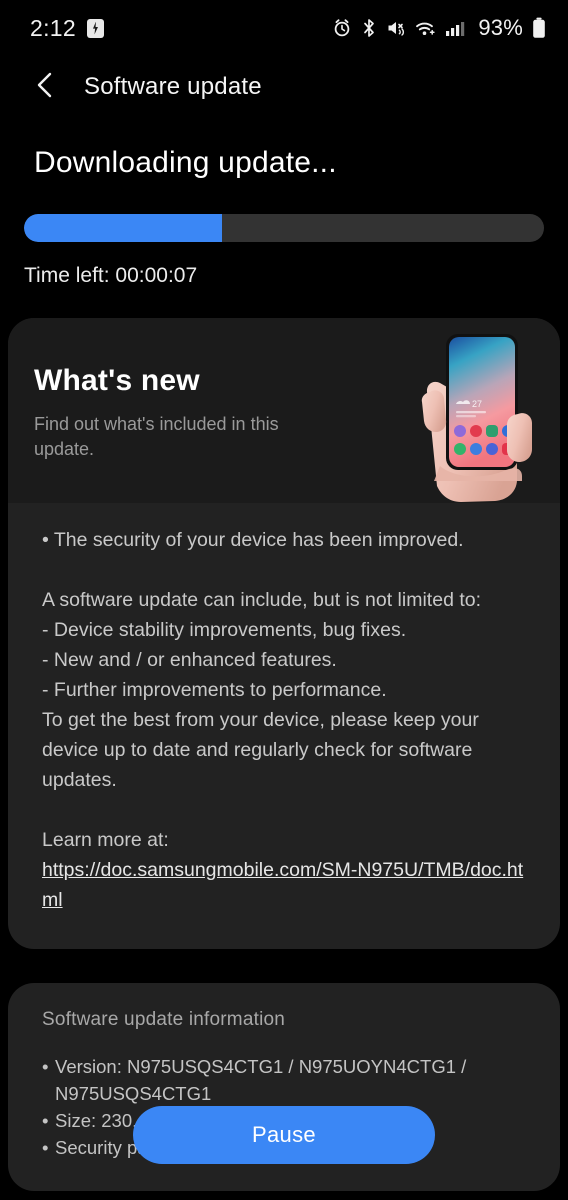 The image size is (568, 1200). I want to click on notification-icon, so click(95, 28).